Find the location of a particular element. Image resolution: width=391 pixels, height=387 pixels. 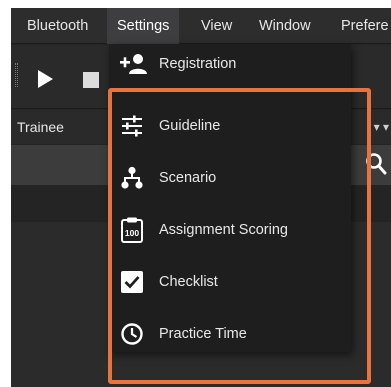

menu-item-label: Practice Time is located at coordinates (203, 334).